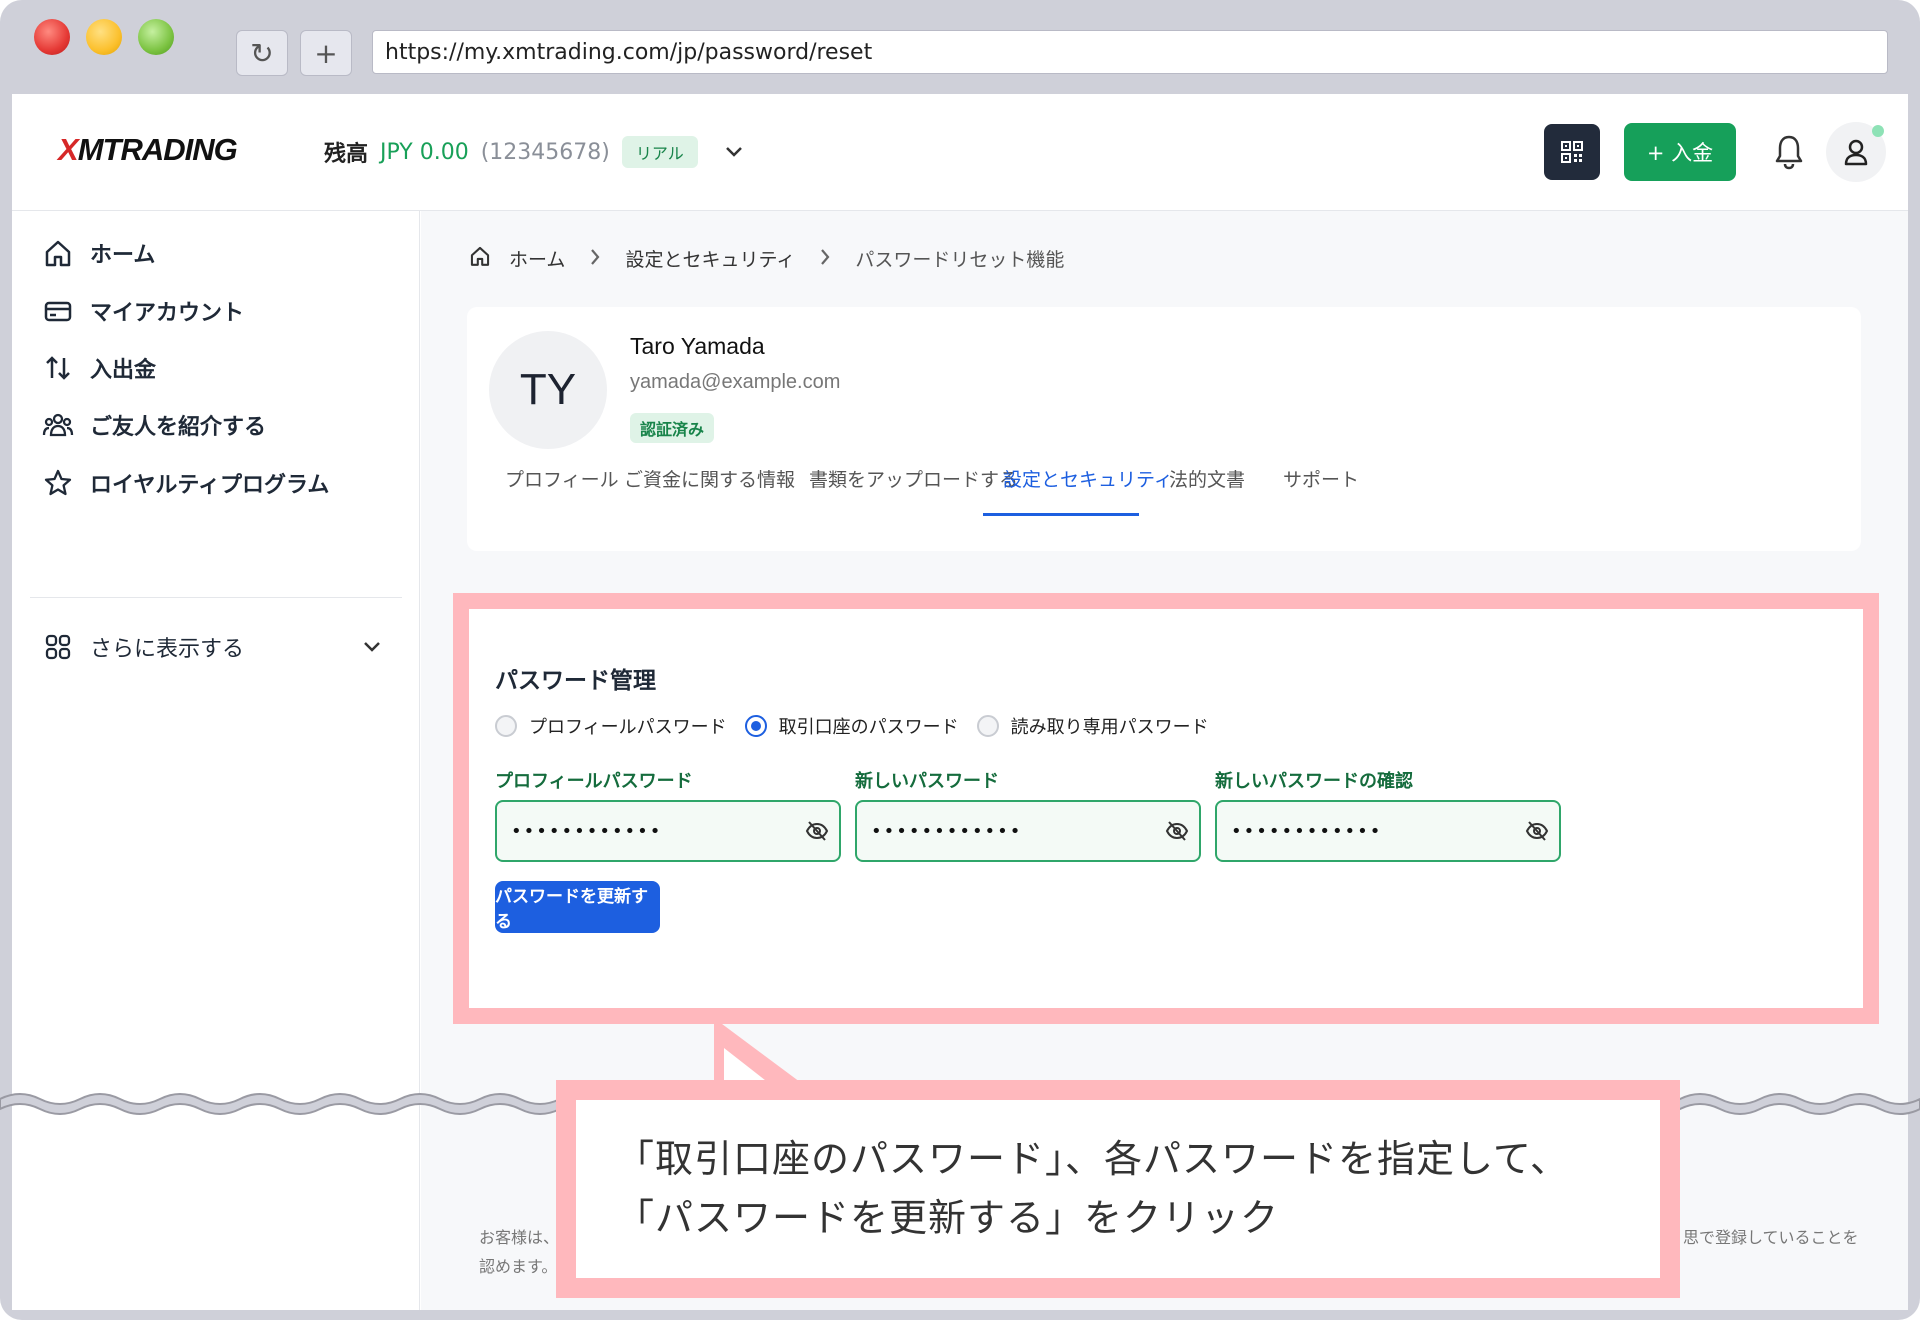 This screenshot has width=1920, height=1320. I want to click on maximize-window-button, so click(156, 37).